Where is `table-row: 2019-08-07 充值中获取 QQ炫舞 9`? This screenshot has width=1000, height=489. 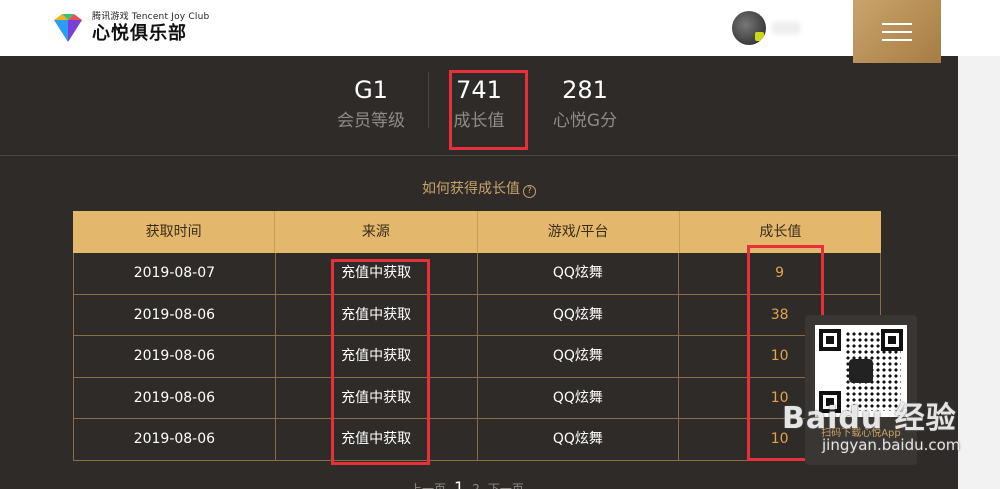 table-row: 2019-08-07 充值中获取 QQ炫舞 9 is located at coordinates (477, 274).